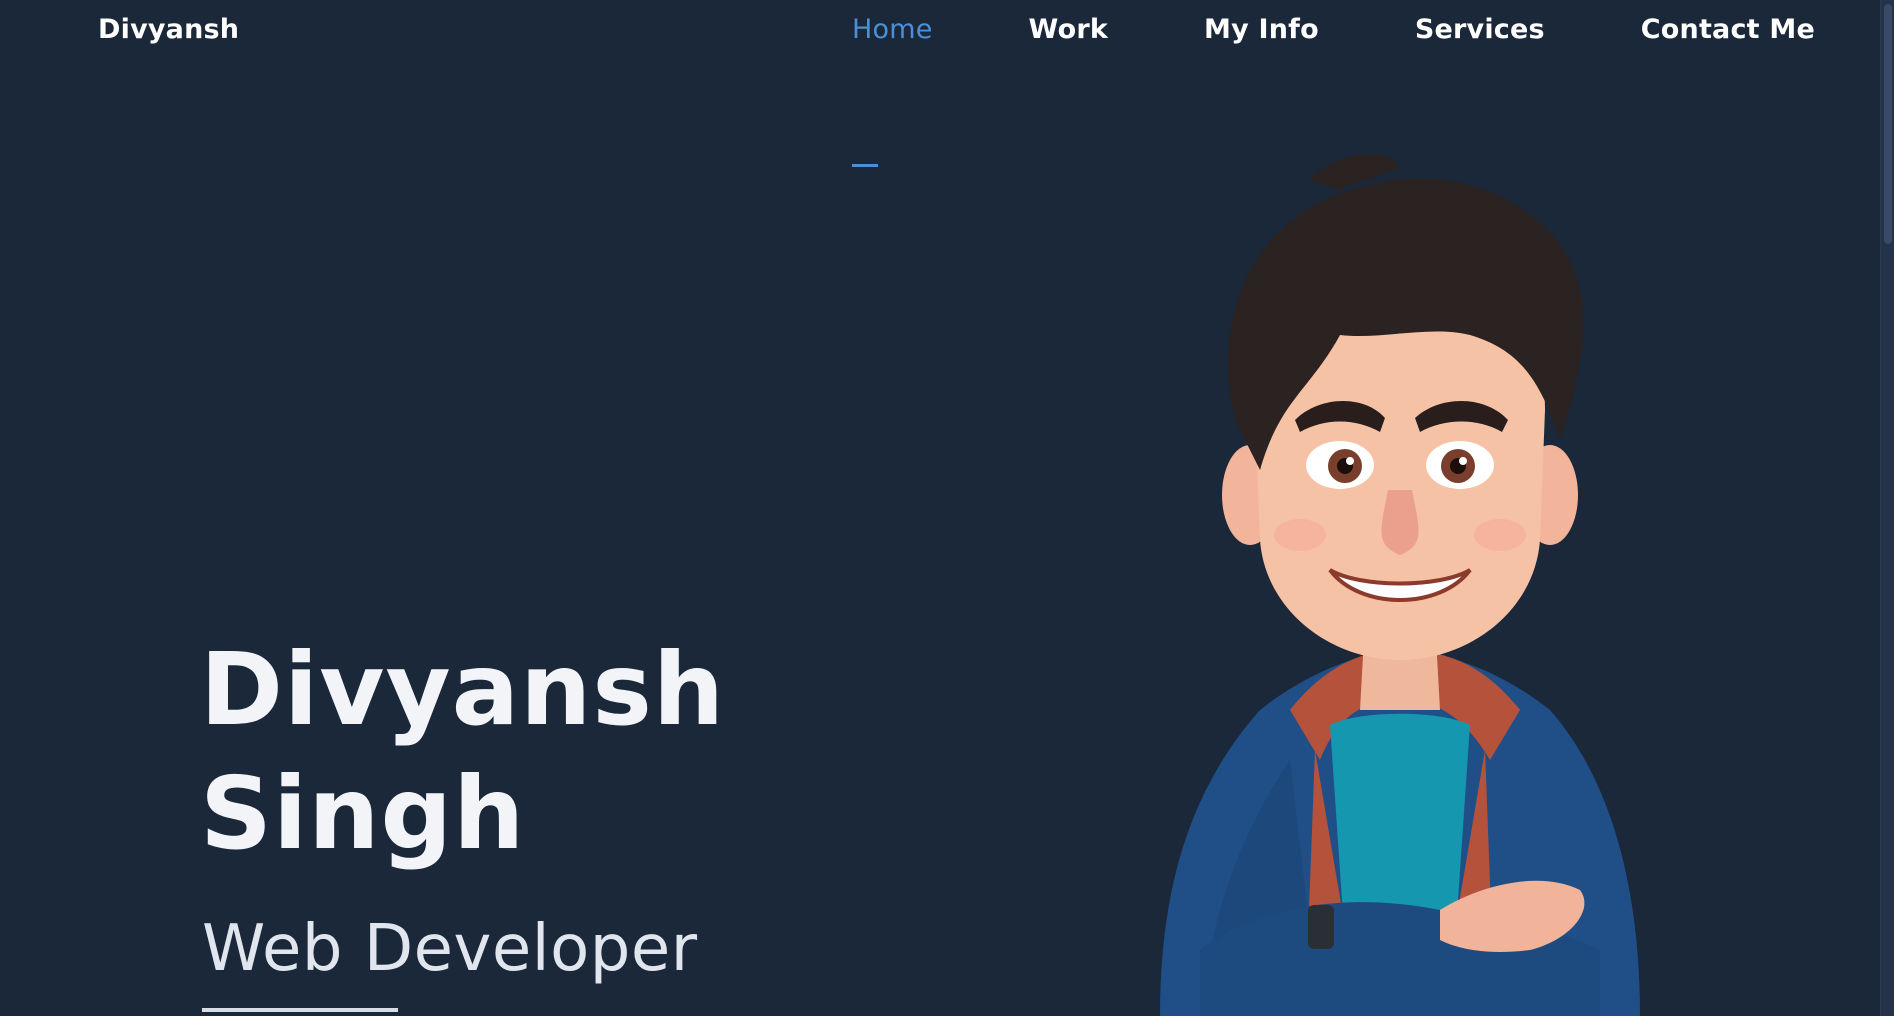 The width and height of the screenshot is (1894, 1016). I want to click on nav-contact-me: Contact Me, so click(1728, 29).